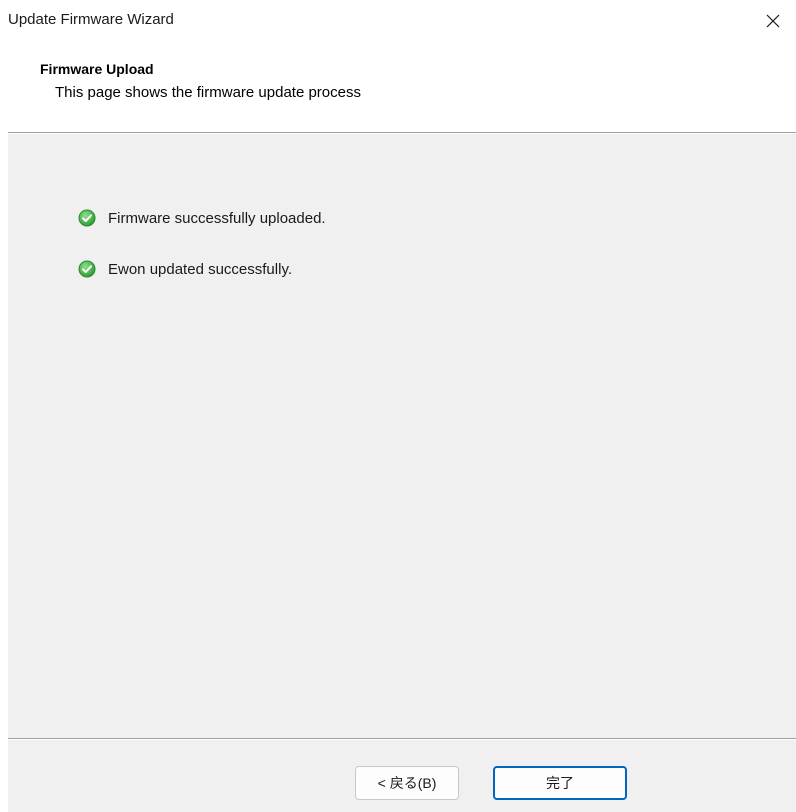  I want to click on window-title: Update Firmware Wizard, so click(91, 19).